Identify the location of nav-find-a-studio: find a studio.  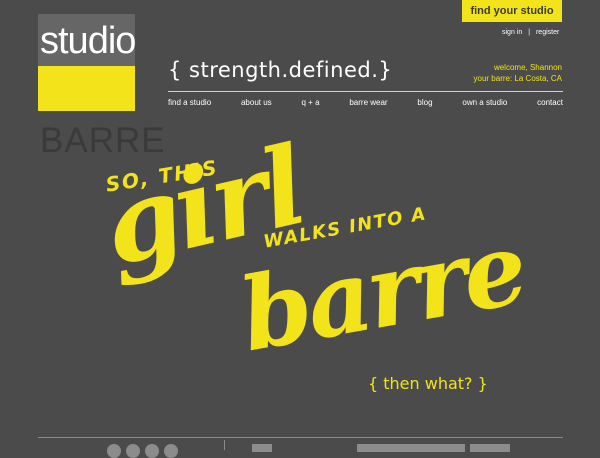
(189, 102).